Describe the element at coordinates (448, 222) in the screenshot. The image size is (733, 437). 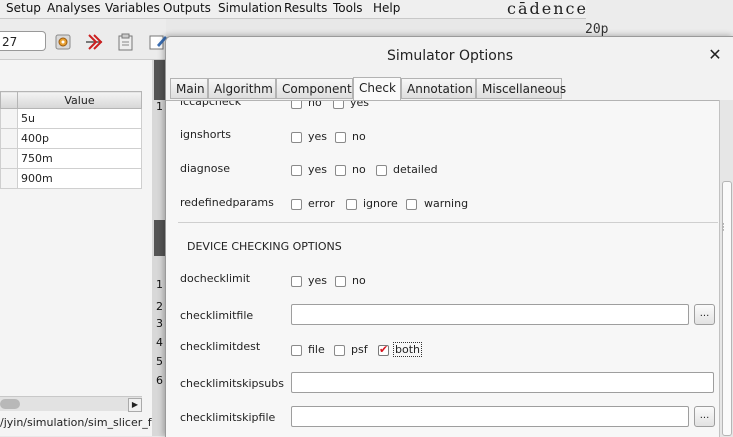
I see `section-divider` at that location.